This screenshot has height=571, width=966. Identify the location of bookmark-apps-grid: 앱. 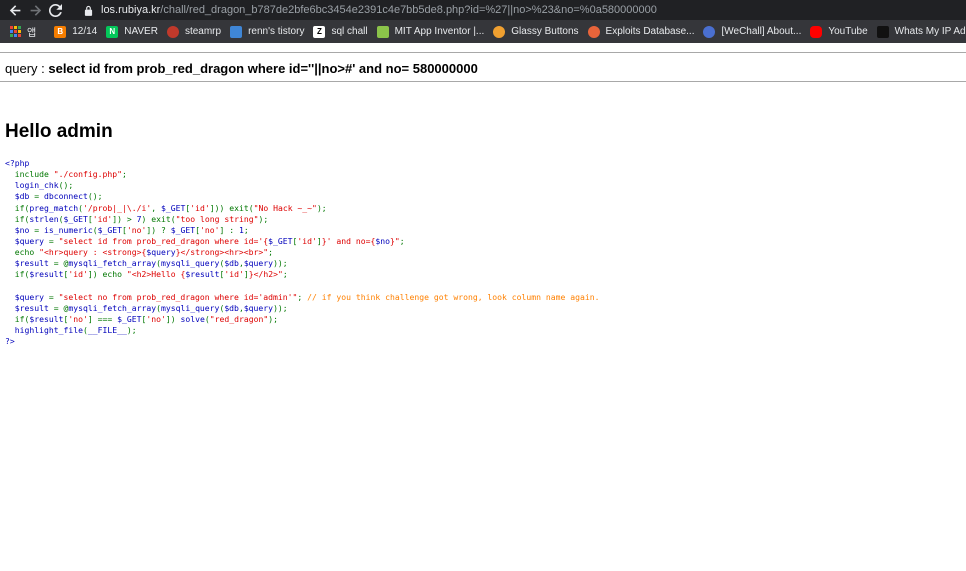
(18, 31).